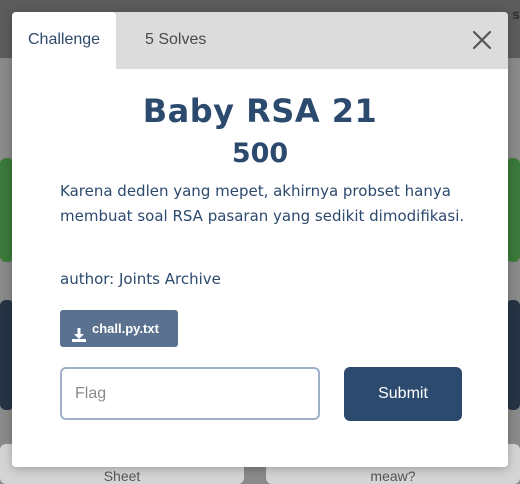 The image size is (520, 484). What do you see at coordinates (516, 15) in the screenshot?
I see `background-navbar-text: s` at bounding box center [516, 15].